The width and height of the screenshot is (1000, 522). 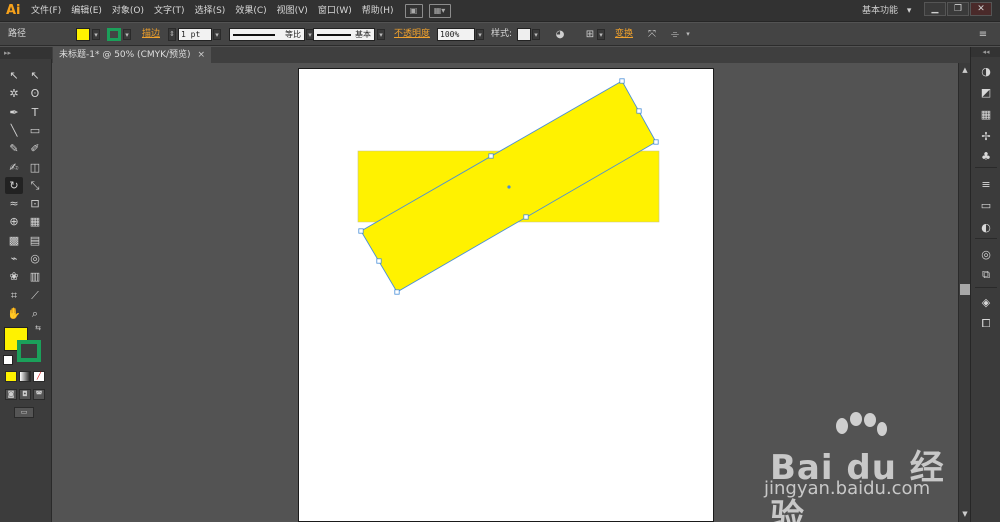 I want to click on tools-panel-grip: ▸▸, so click(x=26, y=53).